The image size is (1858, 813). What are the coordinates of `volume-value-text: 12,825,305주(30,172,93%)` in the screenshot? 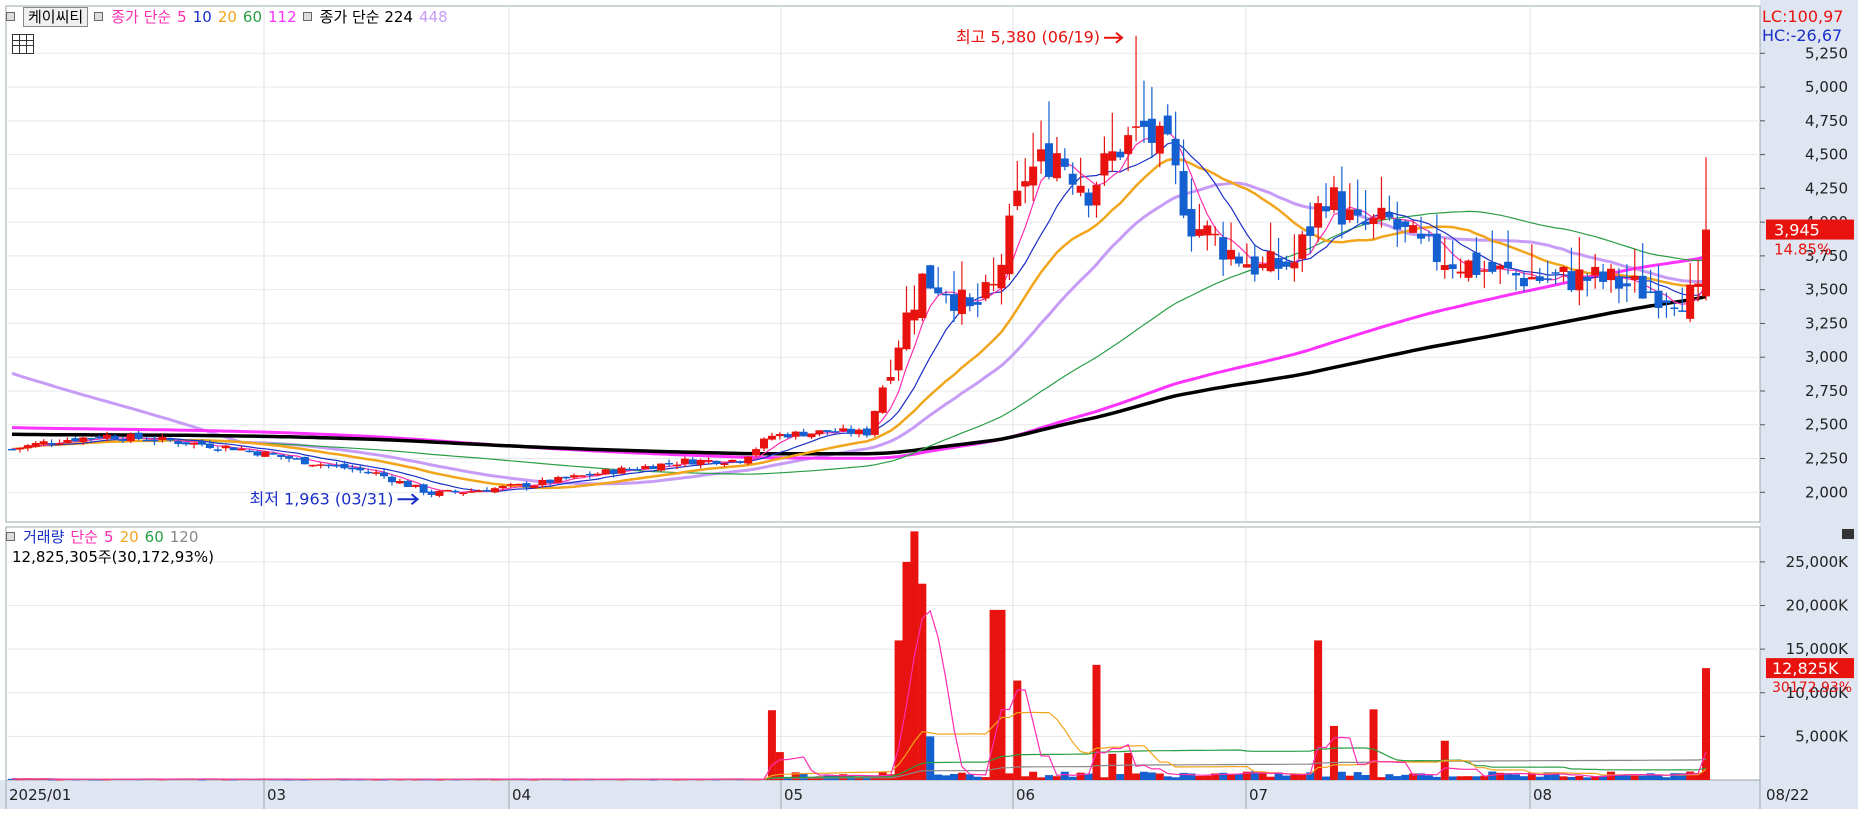 It's located at (113, 557).